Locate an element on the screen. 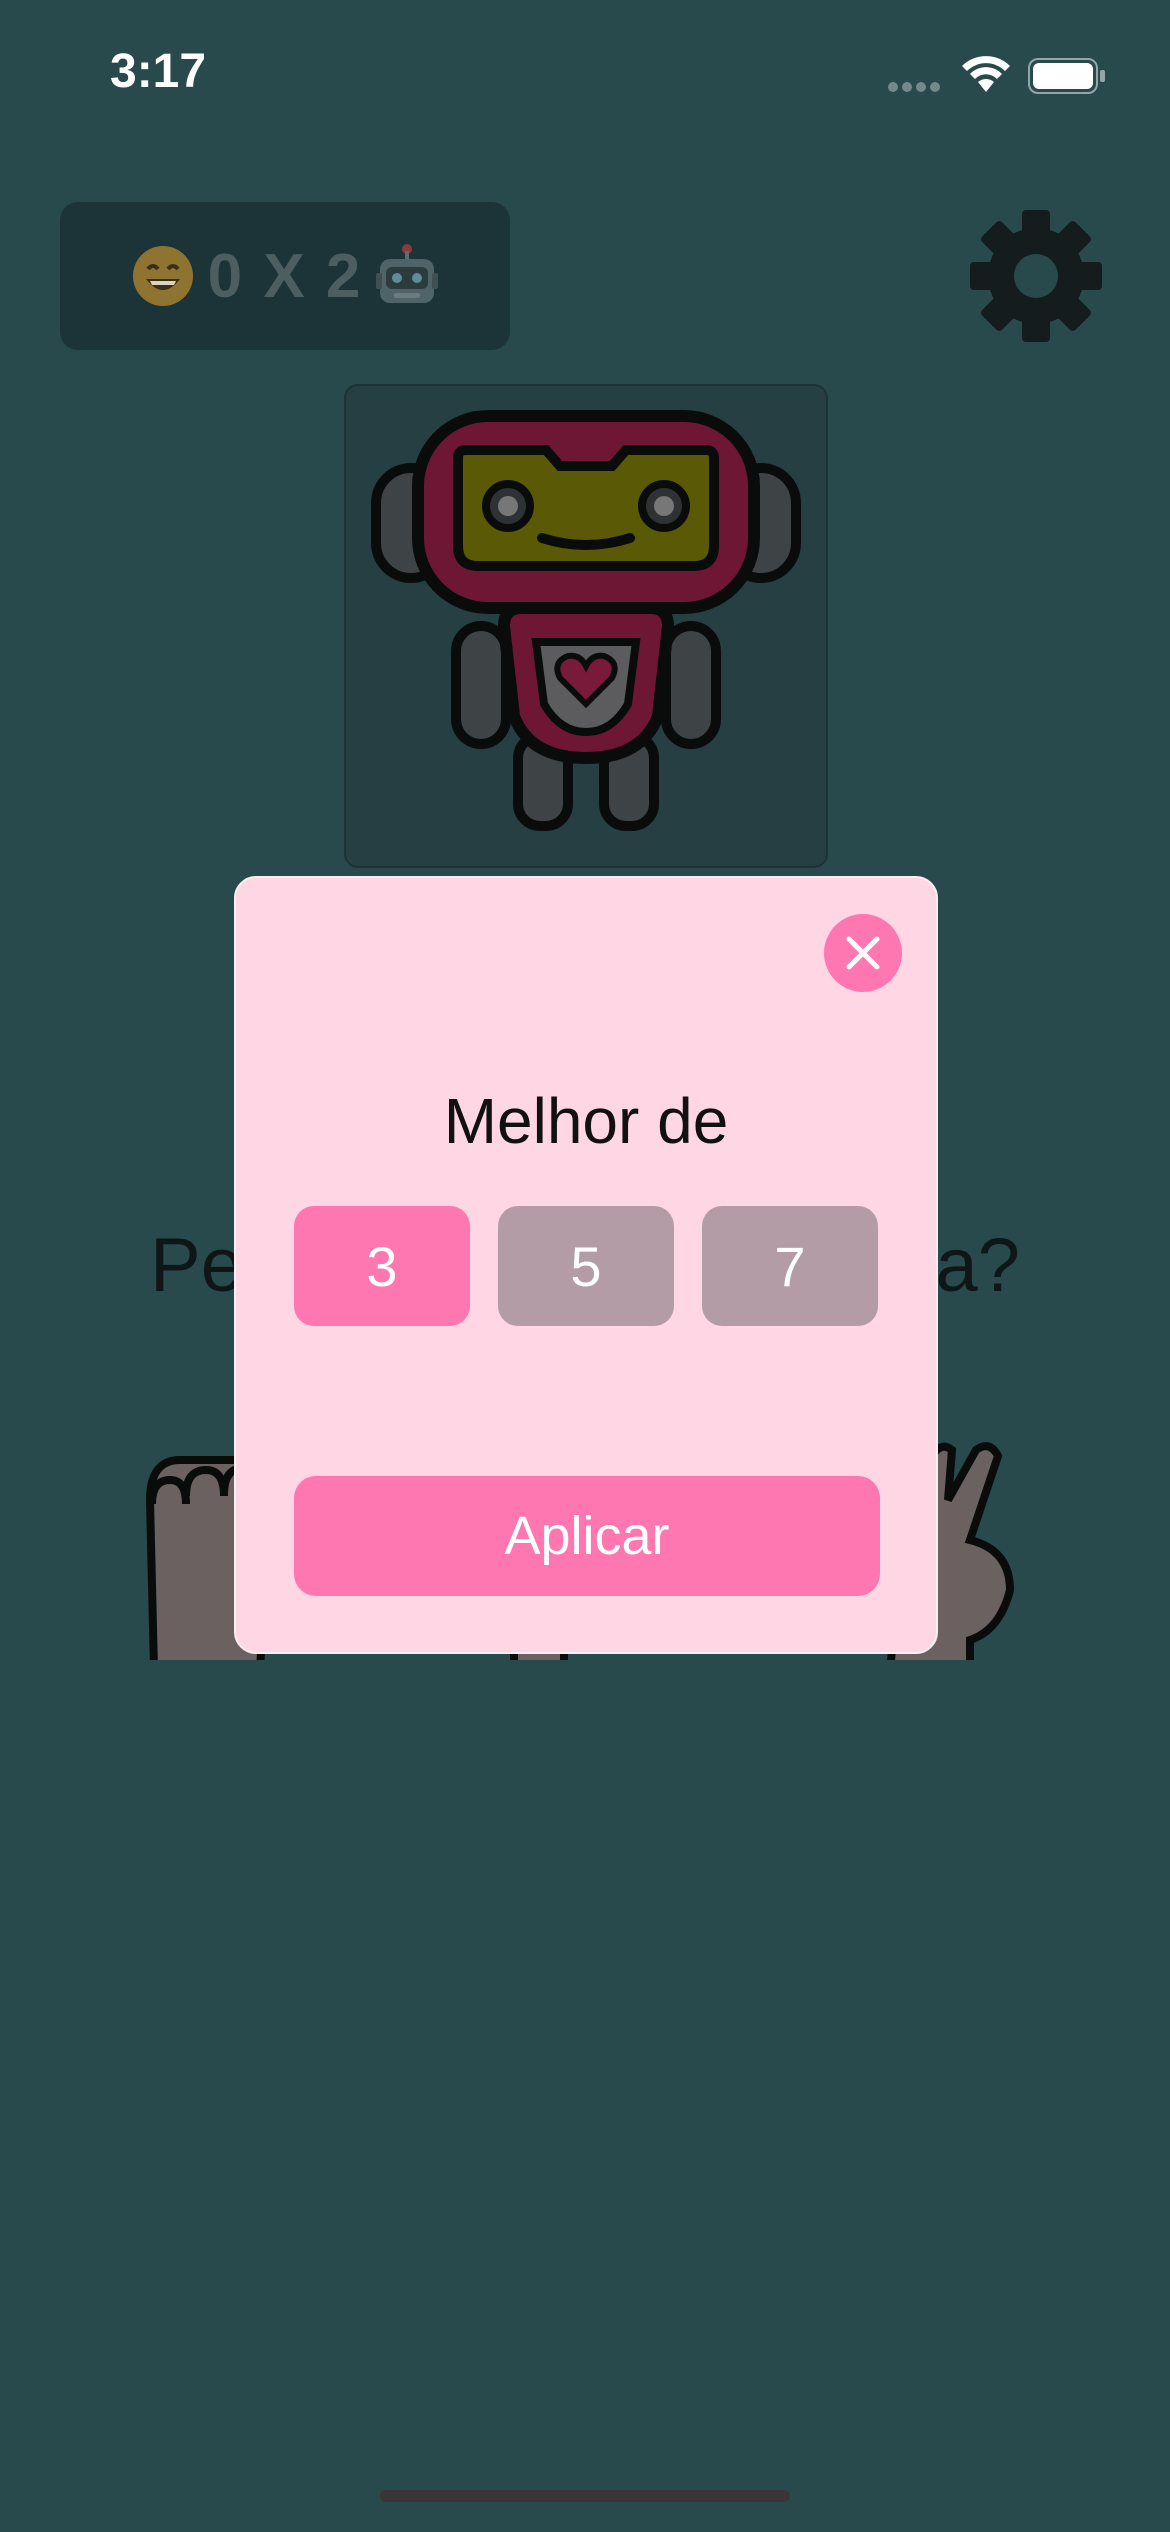 The image size is (1170, 2532). home-indicator is located at coordinates (585, 2496).